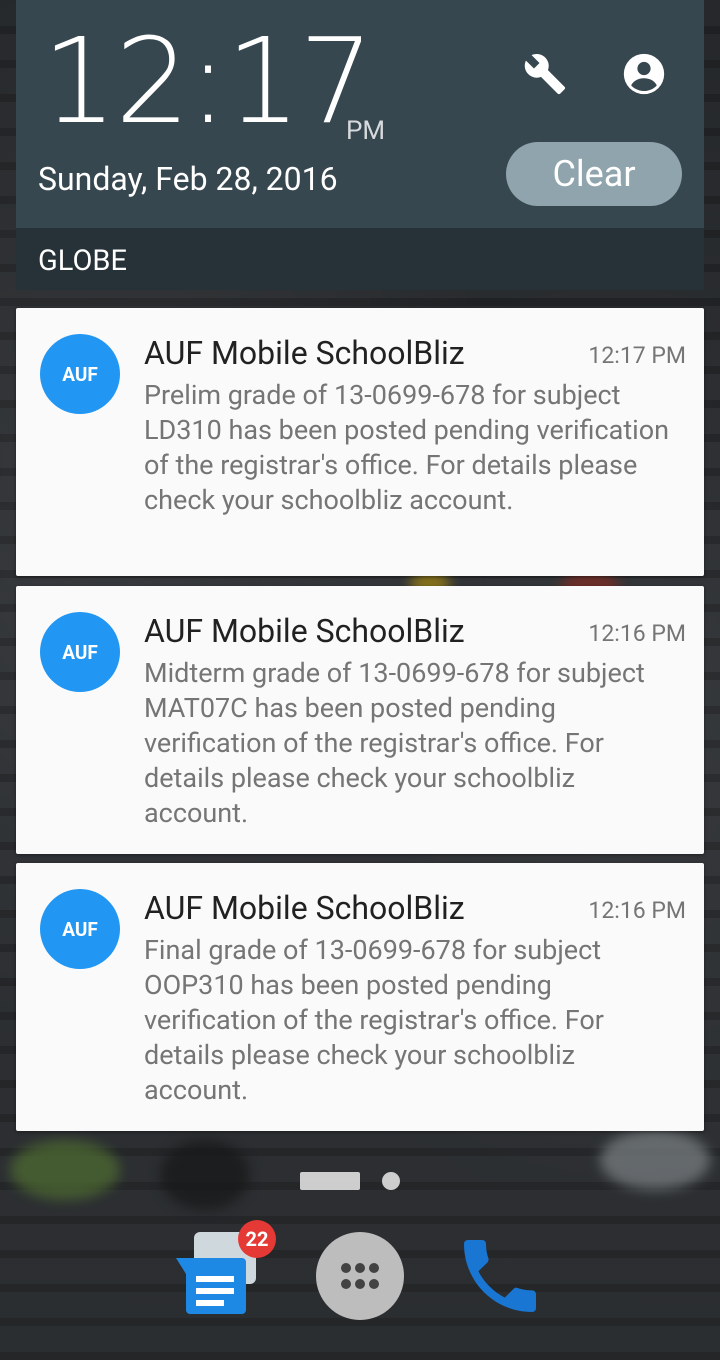 The height and width of the screenshot is (1360, 720). I want to click on phone-app-icon, so click(500, 1276).